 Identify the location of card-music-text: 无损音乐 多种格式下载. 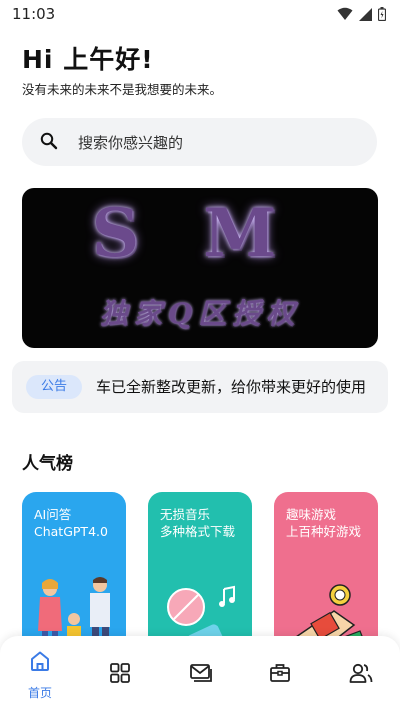
(202, 523).